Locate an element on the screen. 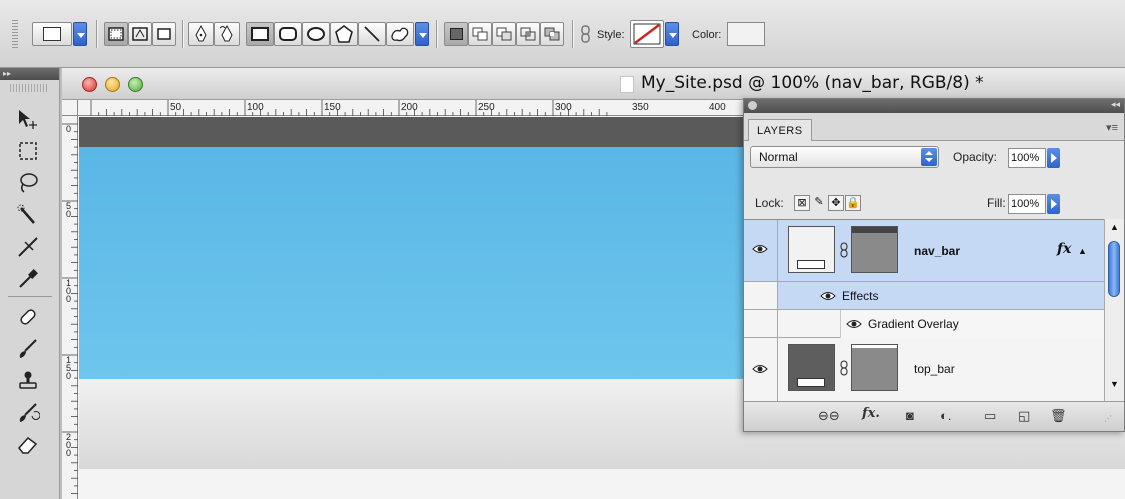 This screenshot has width=1125, height=499. quick-selection-tool is located at coordinates (28, 215).